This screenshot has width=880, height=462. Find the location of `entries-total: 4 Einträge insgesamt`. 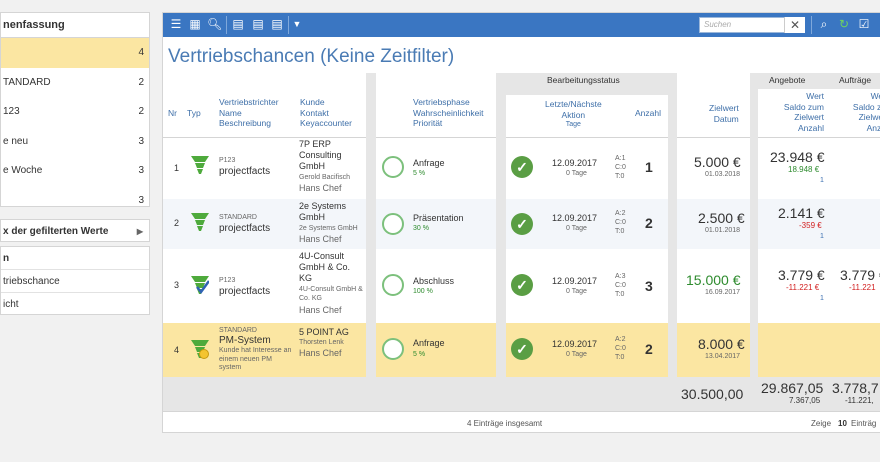

entries-total: 4 Einträge insgesamt is located at coordinates (505, 423).